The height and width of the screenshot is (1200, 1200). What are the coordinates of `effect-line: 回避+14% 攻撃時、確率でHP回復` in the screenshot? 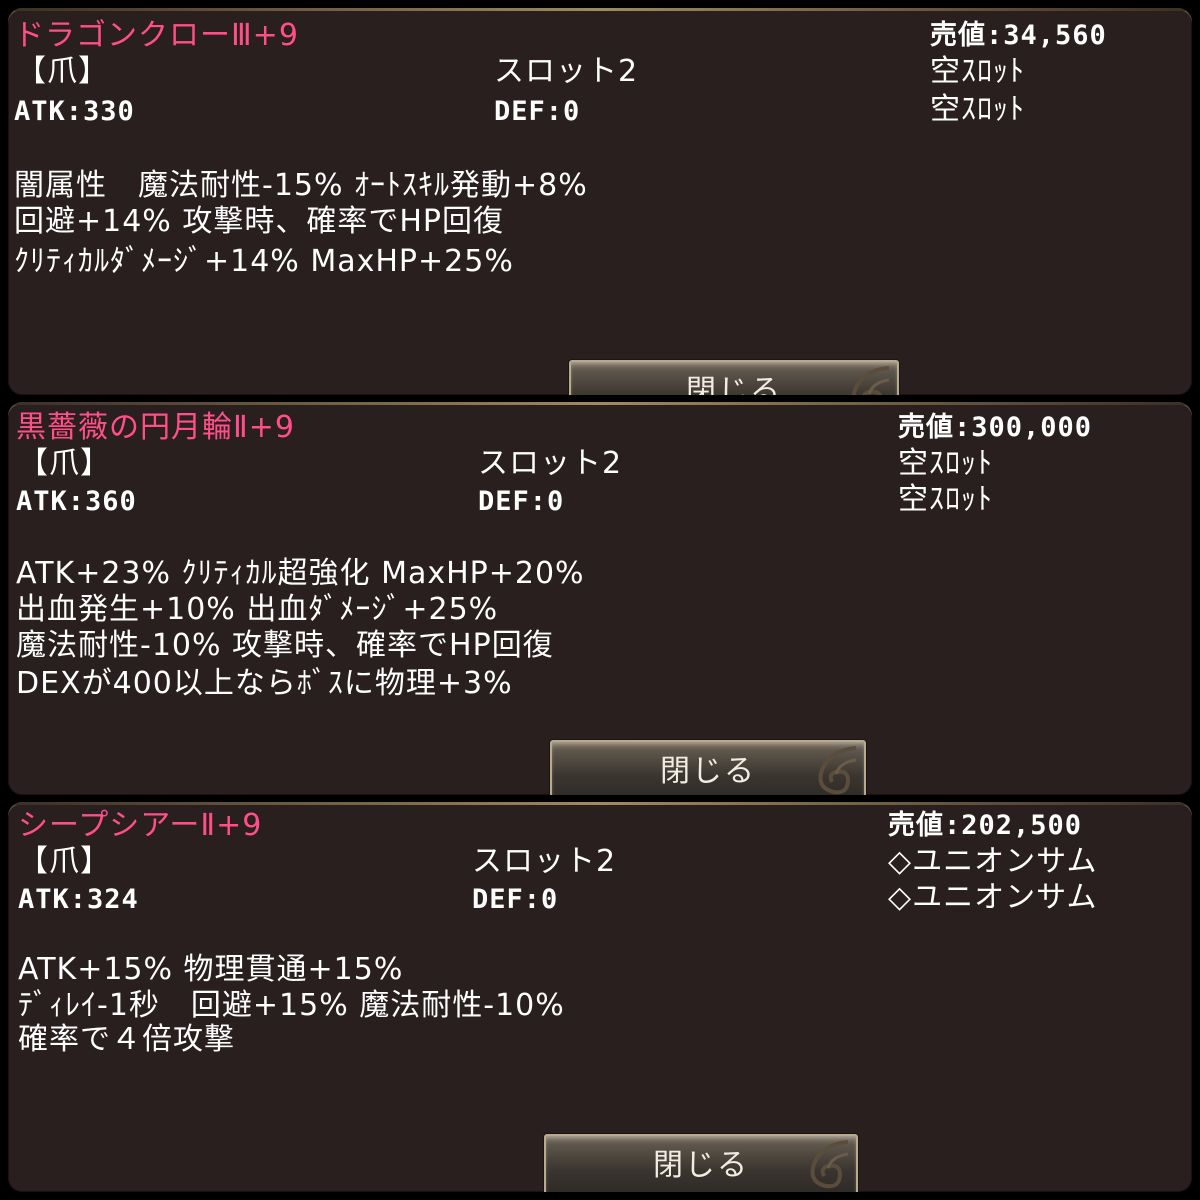 It's located at (259, 221).